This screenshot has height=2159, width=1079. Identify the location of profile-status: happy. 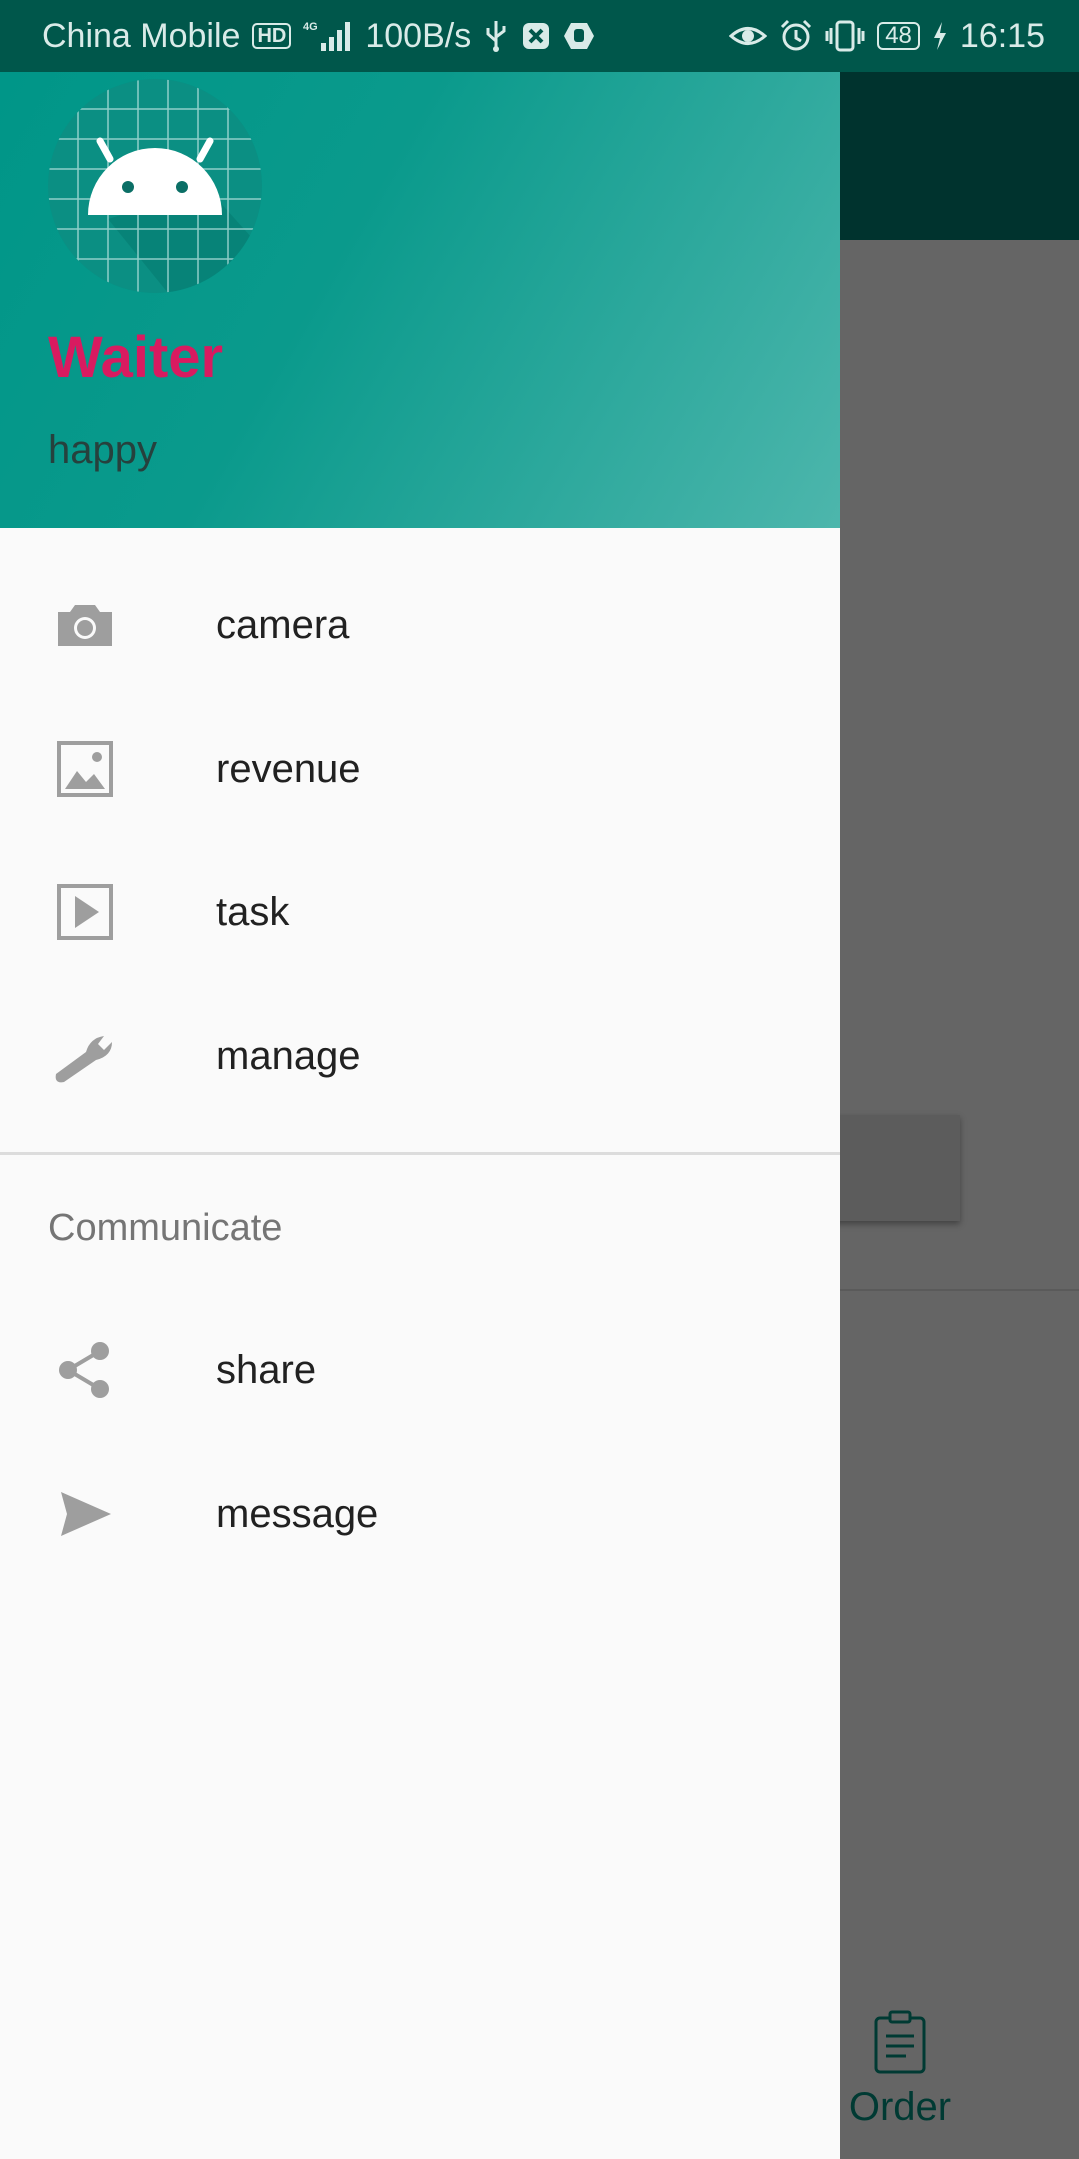
(102, 450).